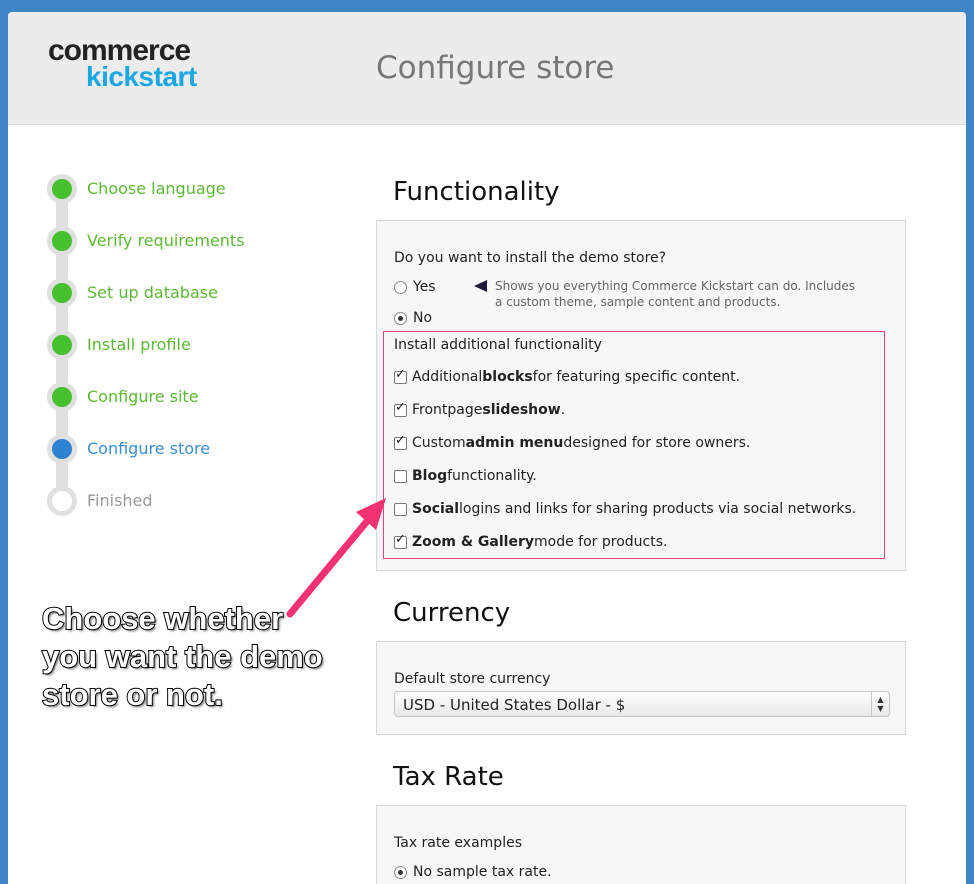 This screenshot has height=884, width=974. What do you see at coordinates (430, 476) in the screenshot?
I see `option-bold-text: Blog` at bounding box center [430, 476].